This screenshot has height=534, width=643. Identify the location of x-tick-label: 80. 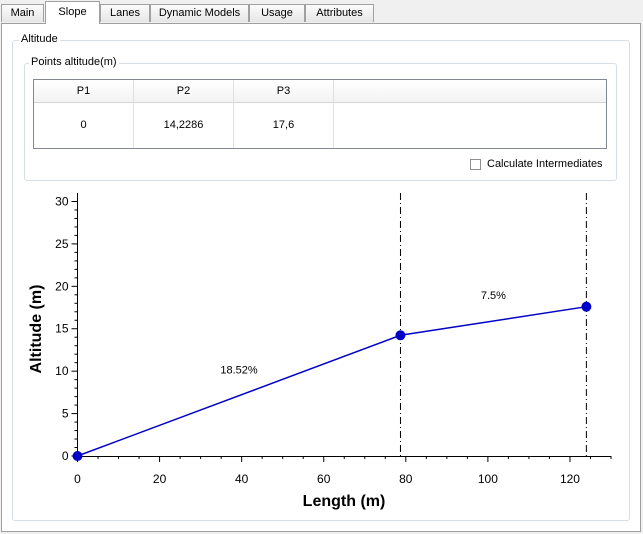
(406, 479).